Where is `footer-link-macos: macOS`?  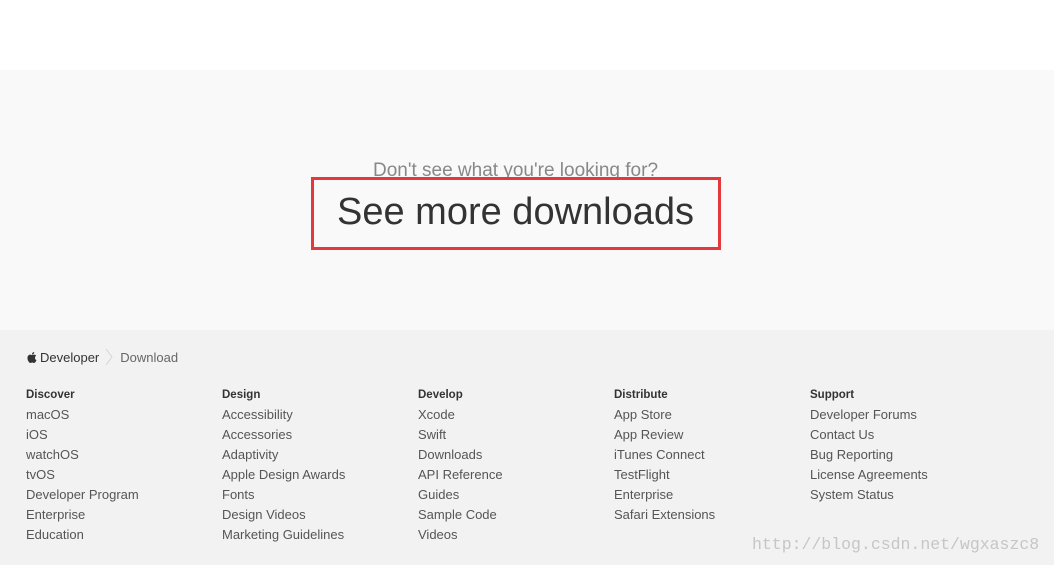
footer-link-macos: macOS is located at coordinates (121, 415).